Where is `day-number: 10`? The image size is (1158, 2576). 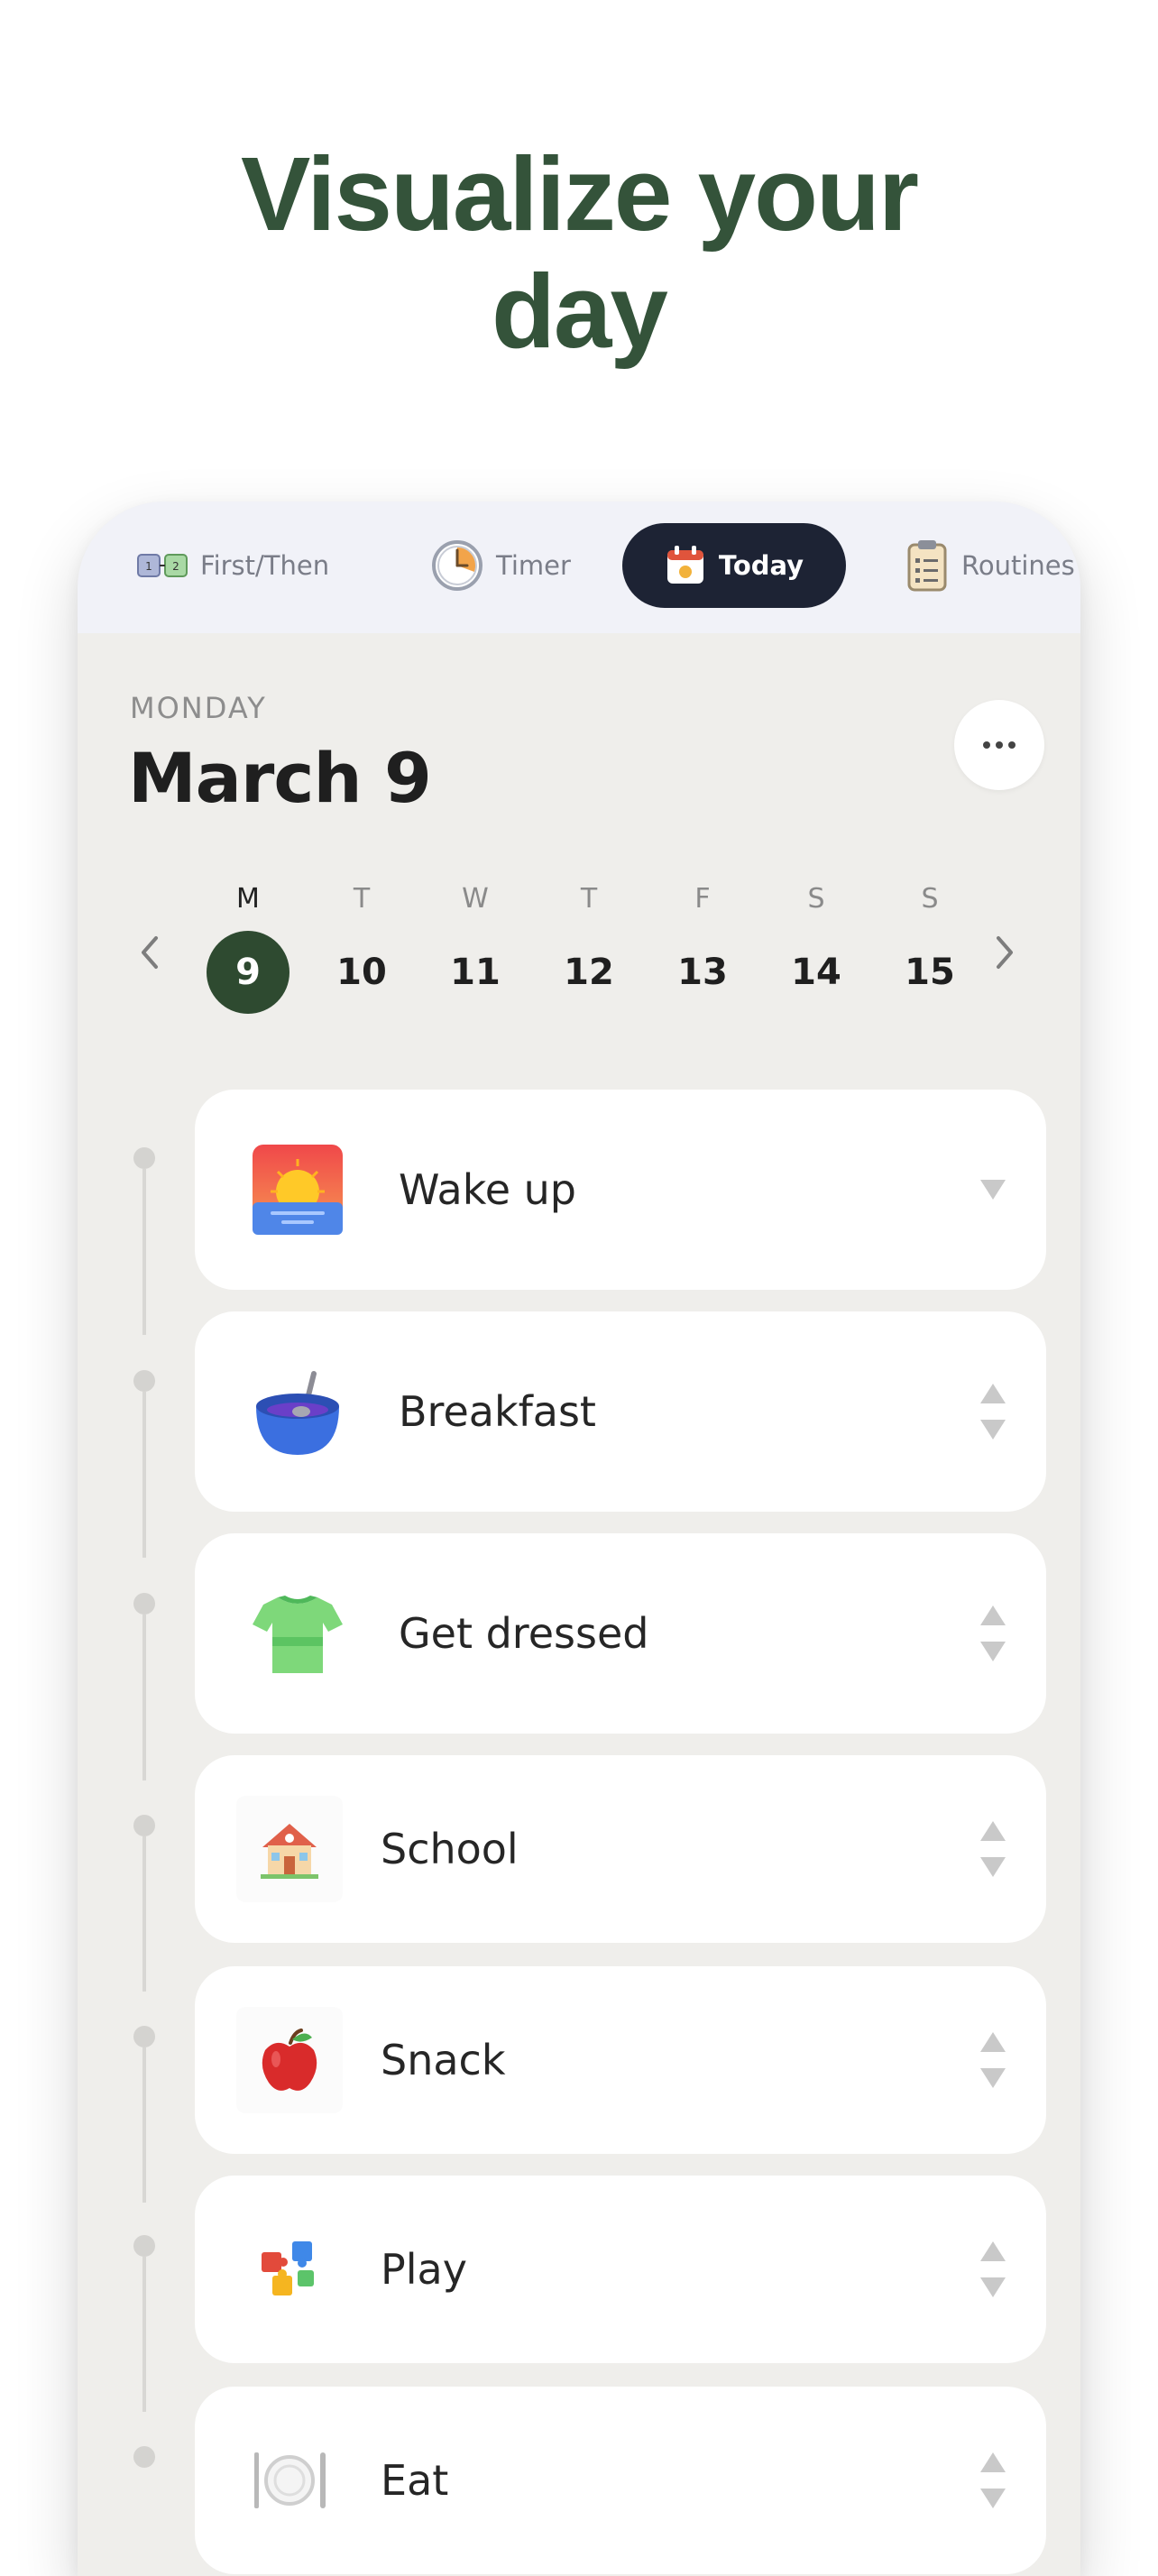 day-number: 10 is located at coordinates (361, 973).